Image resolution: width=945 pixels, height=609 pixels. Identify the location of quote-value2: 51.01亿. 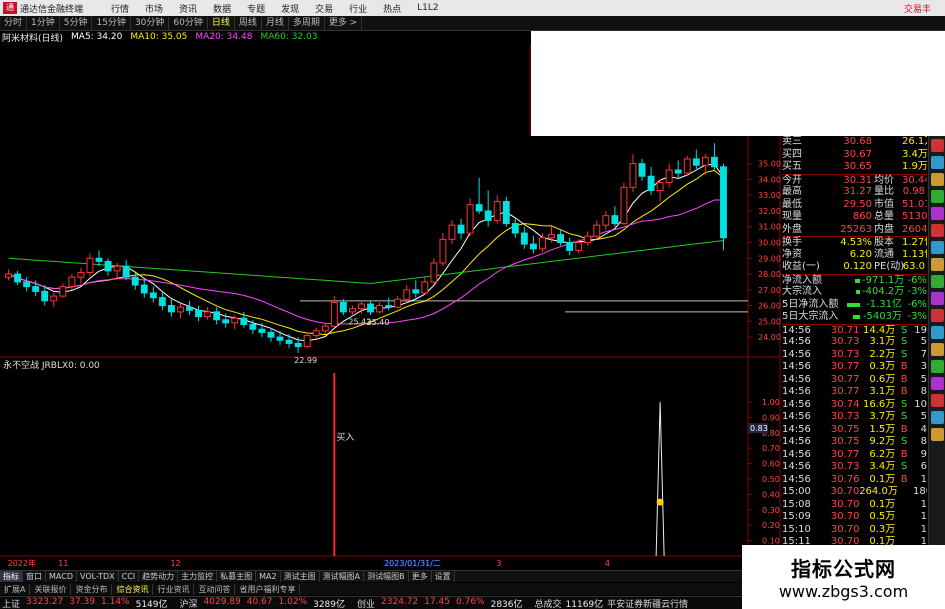
(914, 204).